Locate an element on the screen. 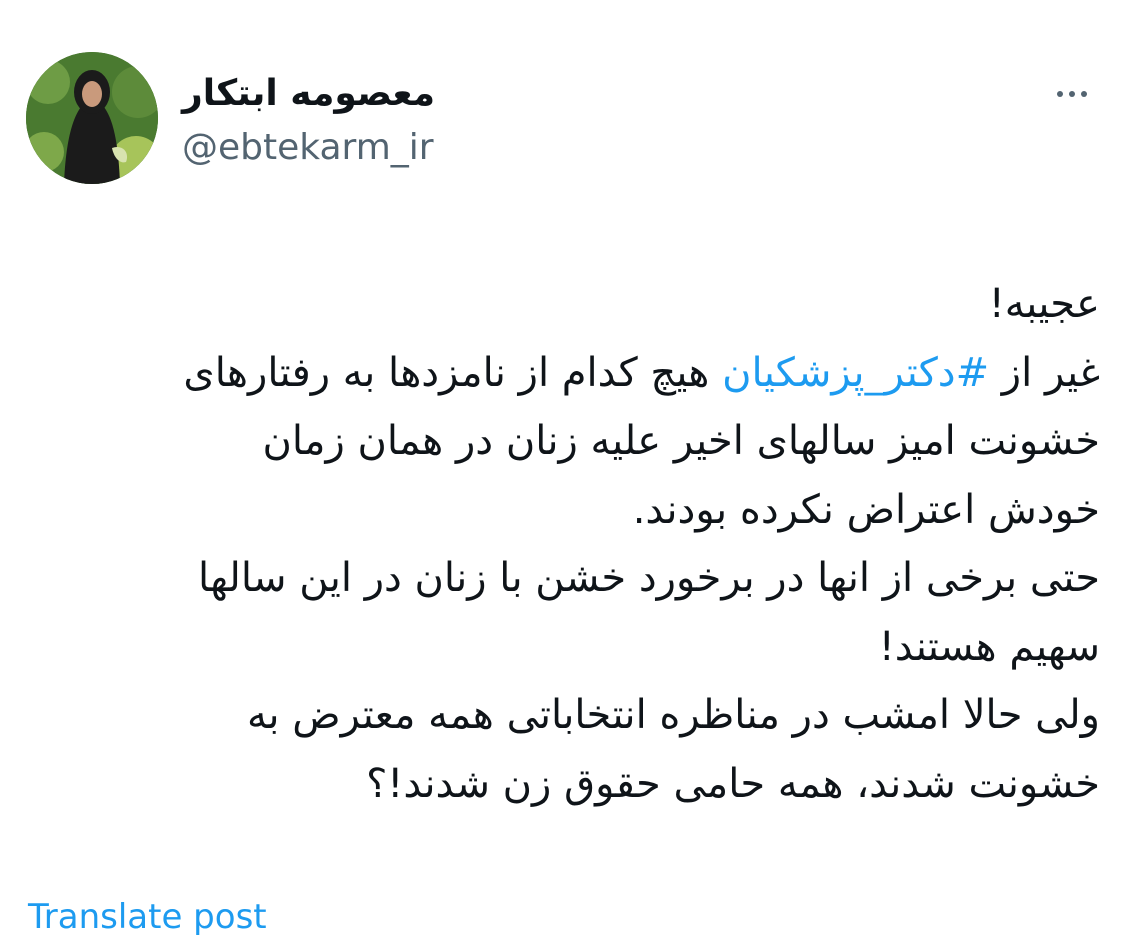  author-display-name: معصومه ابتکار is located at coordinates (308, 94).